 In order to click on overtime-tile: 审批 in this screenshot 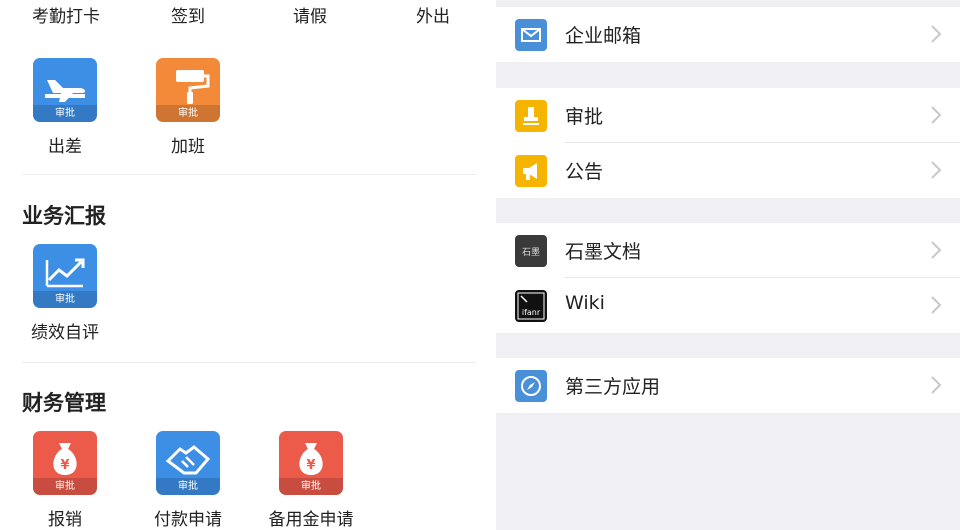, I will do `click(188, 90)`.